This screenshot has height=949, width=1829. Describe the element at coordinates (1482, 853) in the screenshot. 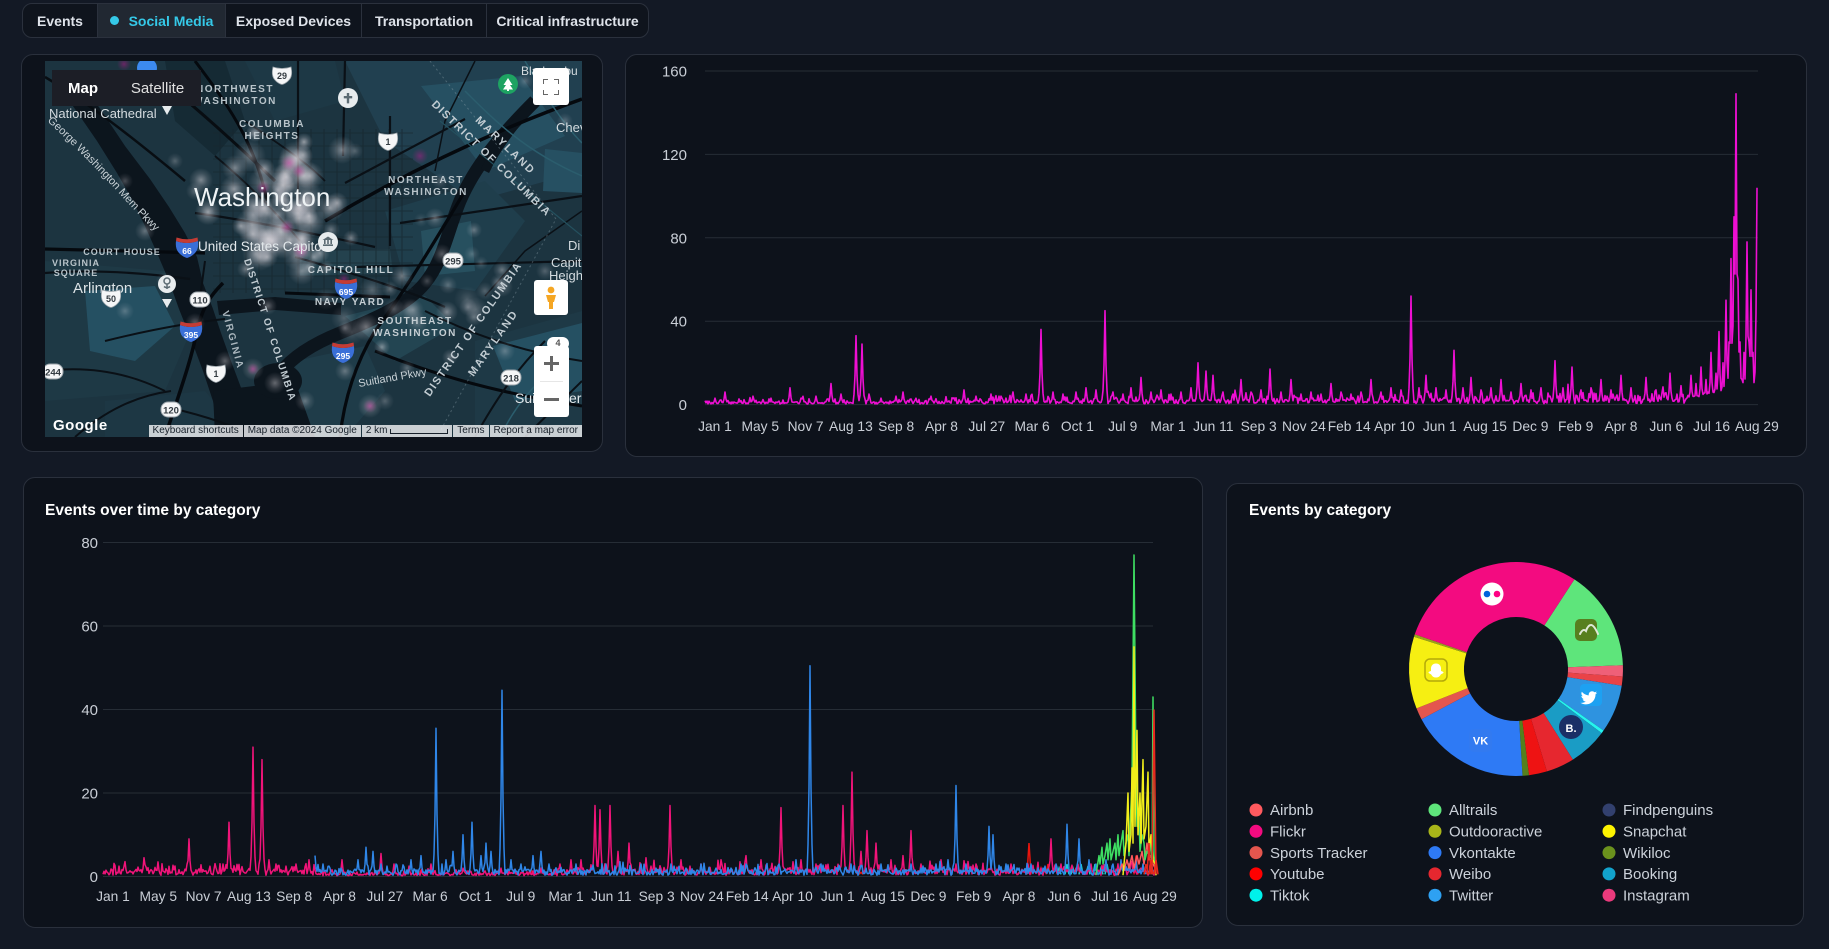

I see `svg-text: Vkontakte` at that location.